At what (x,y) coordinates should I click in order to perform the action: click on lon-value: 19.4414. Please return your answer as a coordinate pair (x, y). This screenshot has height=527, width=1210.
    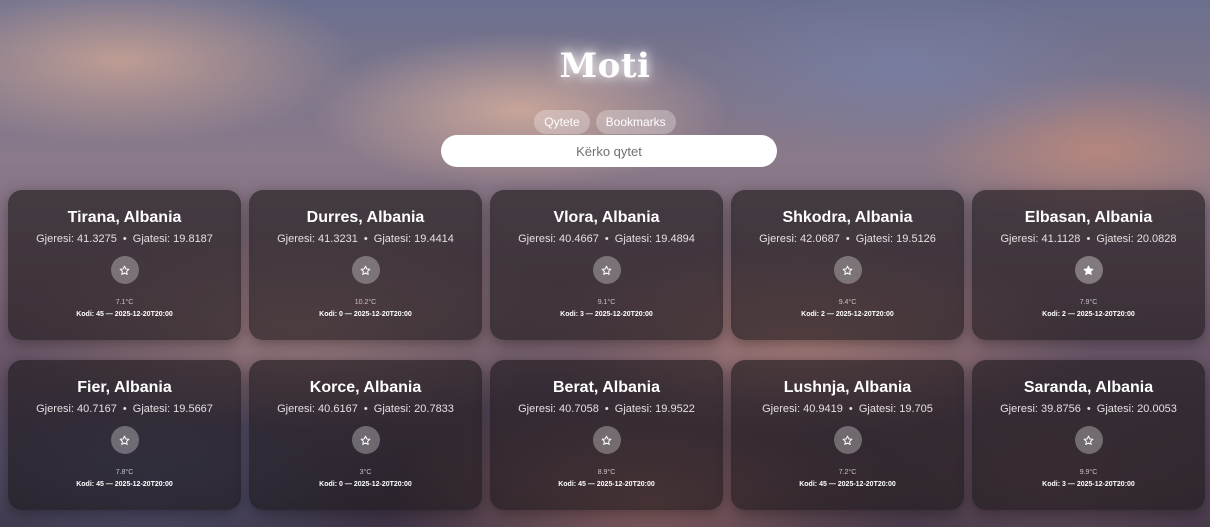
    Looking at the image, I should click on (434, 239).